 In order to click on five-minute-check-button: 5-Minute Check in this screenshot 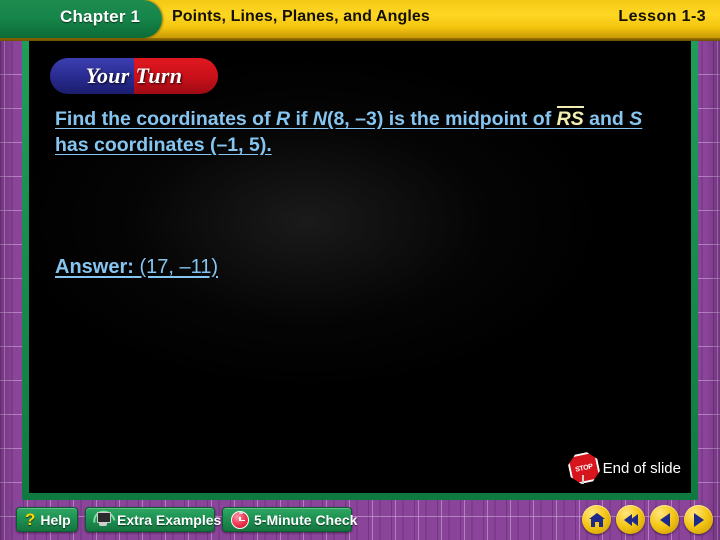, I will do `click(289, 519)`.